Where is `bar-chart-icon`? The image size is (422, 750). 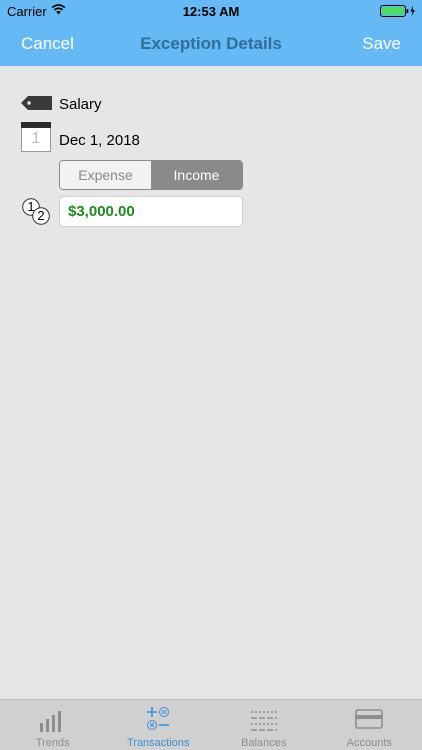
bar-chart-icon is located at coordinates (50, 721).